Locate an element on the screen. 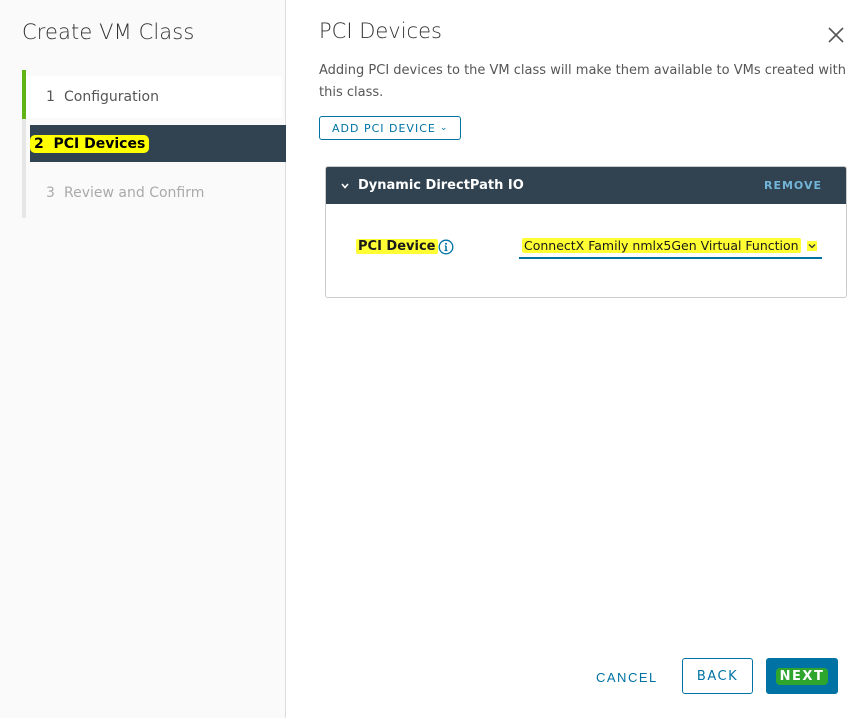 Image resolution: width=862 pixels, height=718 pixels. step-review-confirm: 3 Review and Confirm is located at coordinates (115, 193).